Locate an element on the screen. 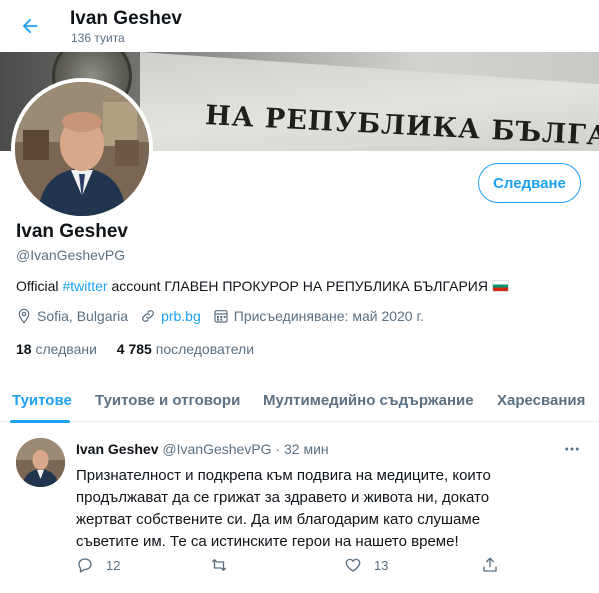 The height and width of the screenshot is (593, 599). tab-likes: Харесвания is located at coordinates (541, 400).